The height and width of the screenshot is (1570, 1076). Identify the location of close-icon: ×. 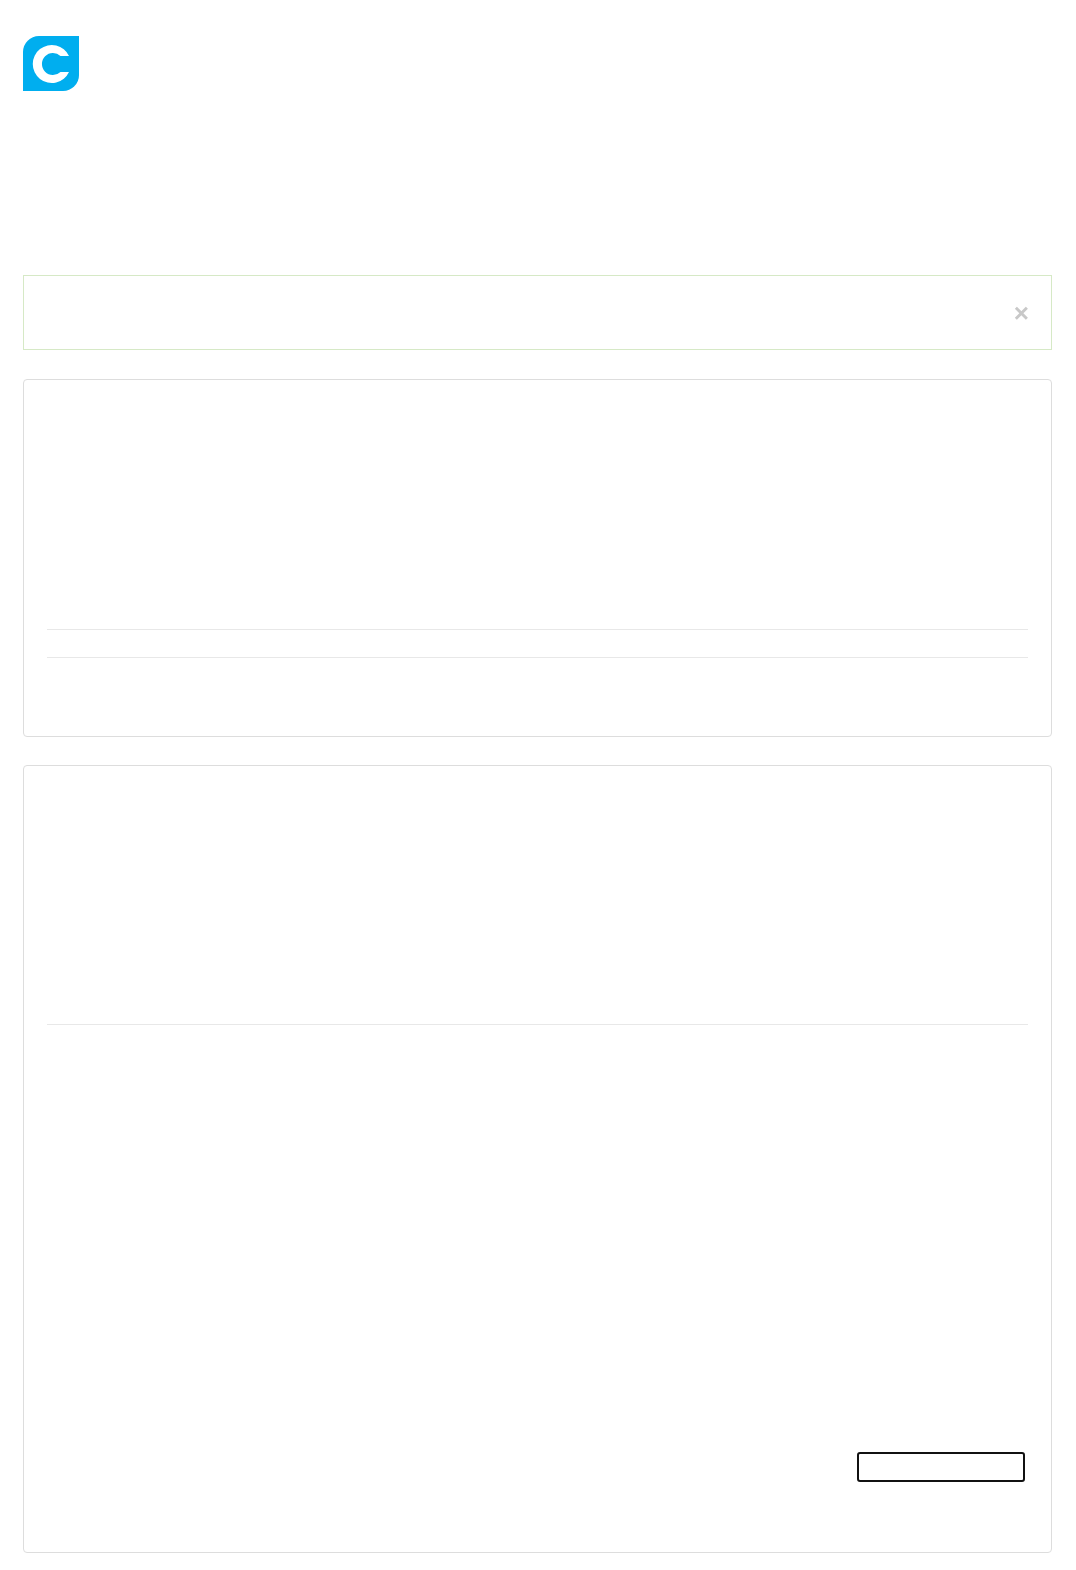
(1021, 312).